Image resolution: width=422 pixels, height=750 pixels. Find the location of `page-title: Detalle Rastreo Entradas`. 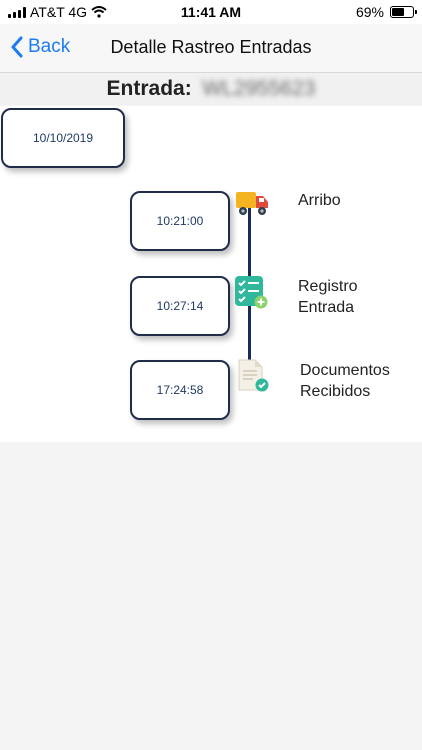

page-title: Detalle Rastreo Entradas is located at coordinates (211, 47).